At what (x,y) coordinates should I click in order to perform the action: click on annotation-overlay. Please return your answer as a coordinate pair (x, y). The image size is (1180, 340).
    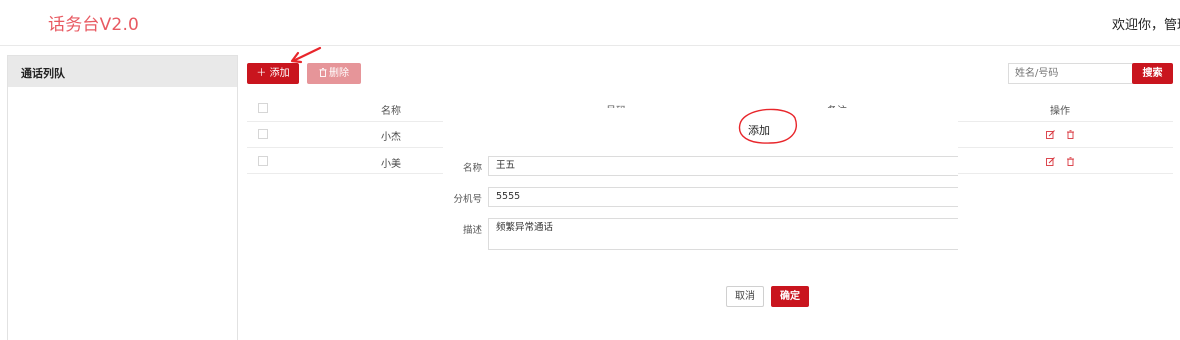
    Looking at the image, I should click on (543, 95).